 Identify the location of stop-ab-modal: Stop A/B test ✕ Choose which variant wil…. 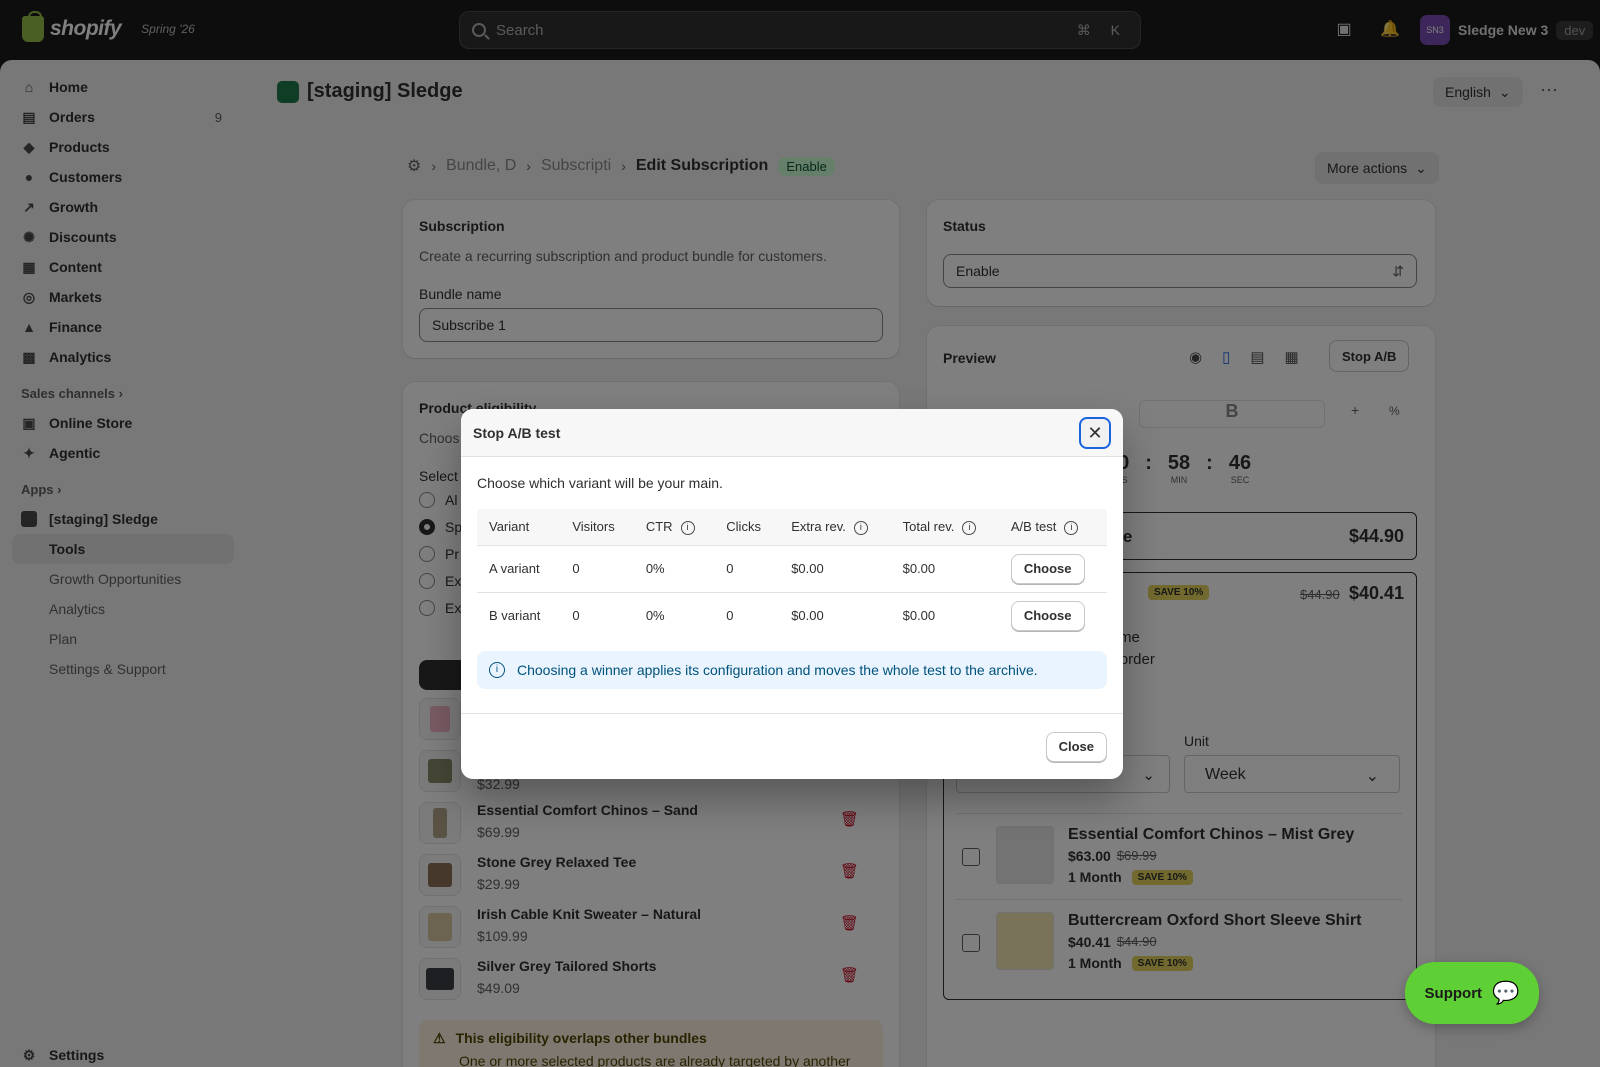
(792, 594).